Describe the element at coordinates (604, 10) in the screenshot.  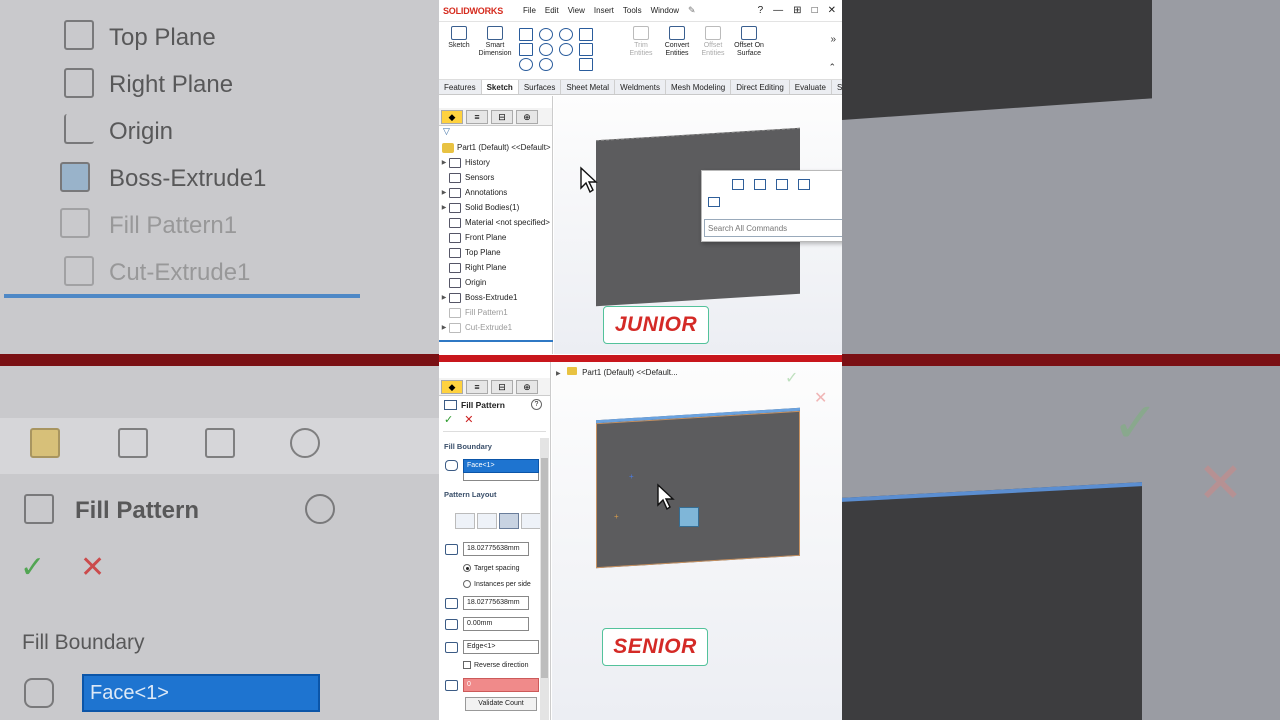
I see `menu-insert: Insert` at that location.